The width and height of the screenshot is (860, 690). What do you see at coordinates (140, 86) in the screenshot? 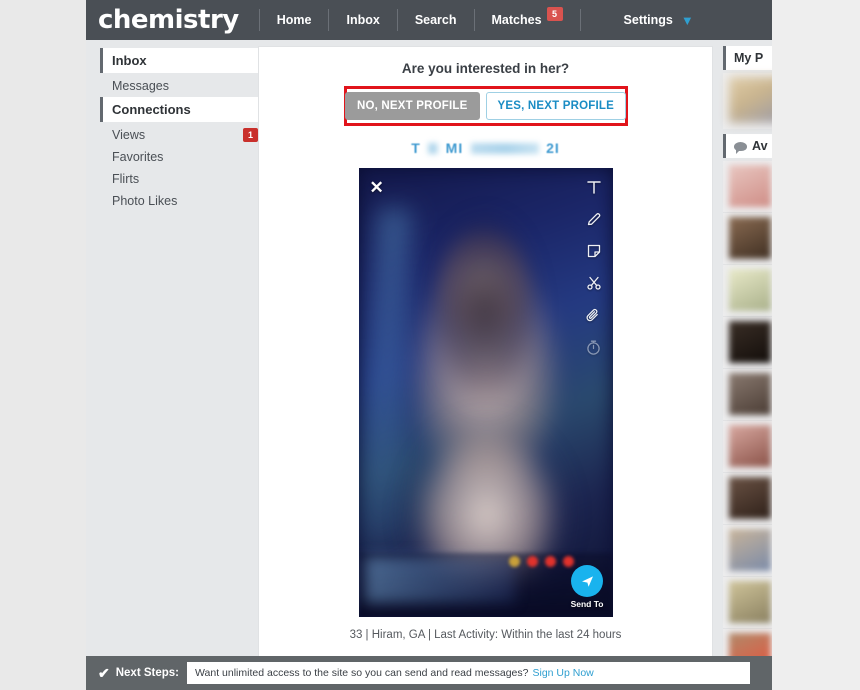
I see `sidebar-item-messages-label: Messages` at bounding box center [140, 86].